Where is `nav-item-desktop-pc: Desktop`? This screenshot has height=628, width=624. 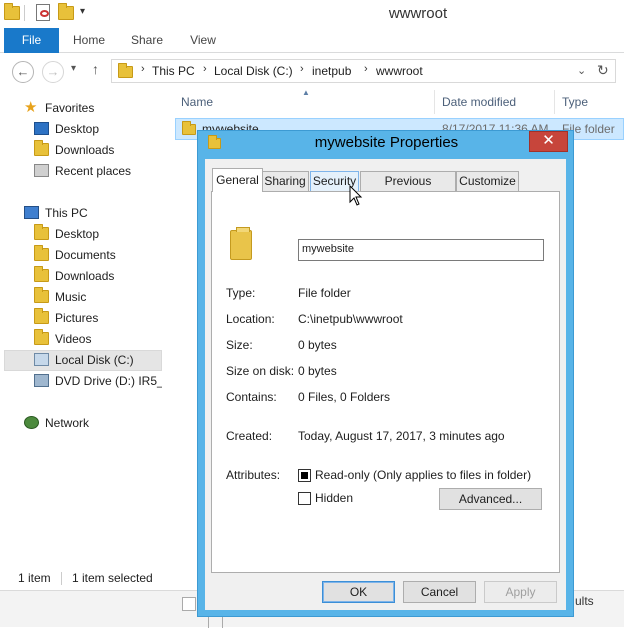 nav-item-desktop-pc: Desktop is located at coordinates (81, 234).